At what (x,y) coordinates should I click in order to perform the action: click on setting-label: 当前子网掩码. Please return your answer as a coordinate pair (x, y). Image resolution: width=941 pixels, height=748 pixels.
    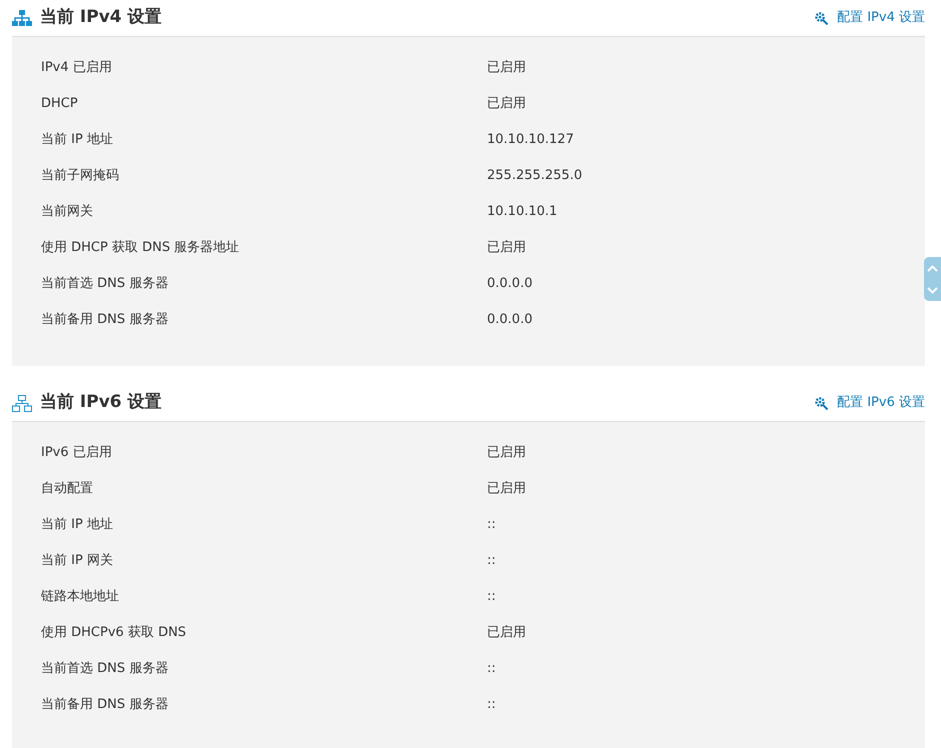
    Looking at the image, I should click on (80, 176).